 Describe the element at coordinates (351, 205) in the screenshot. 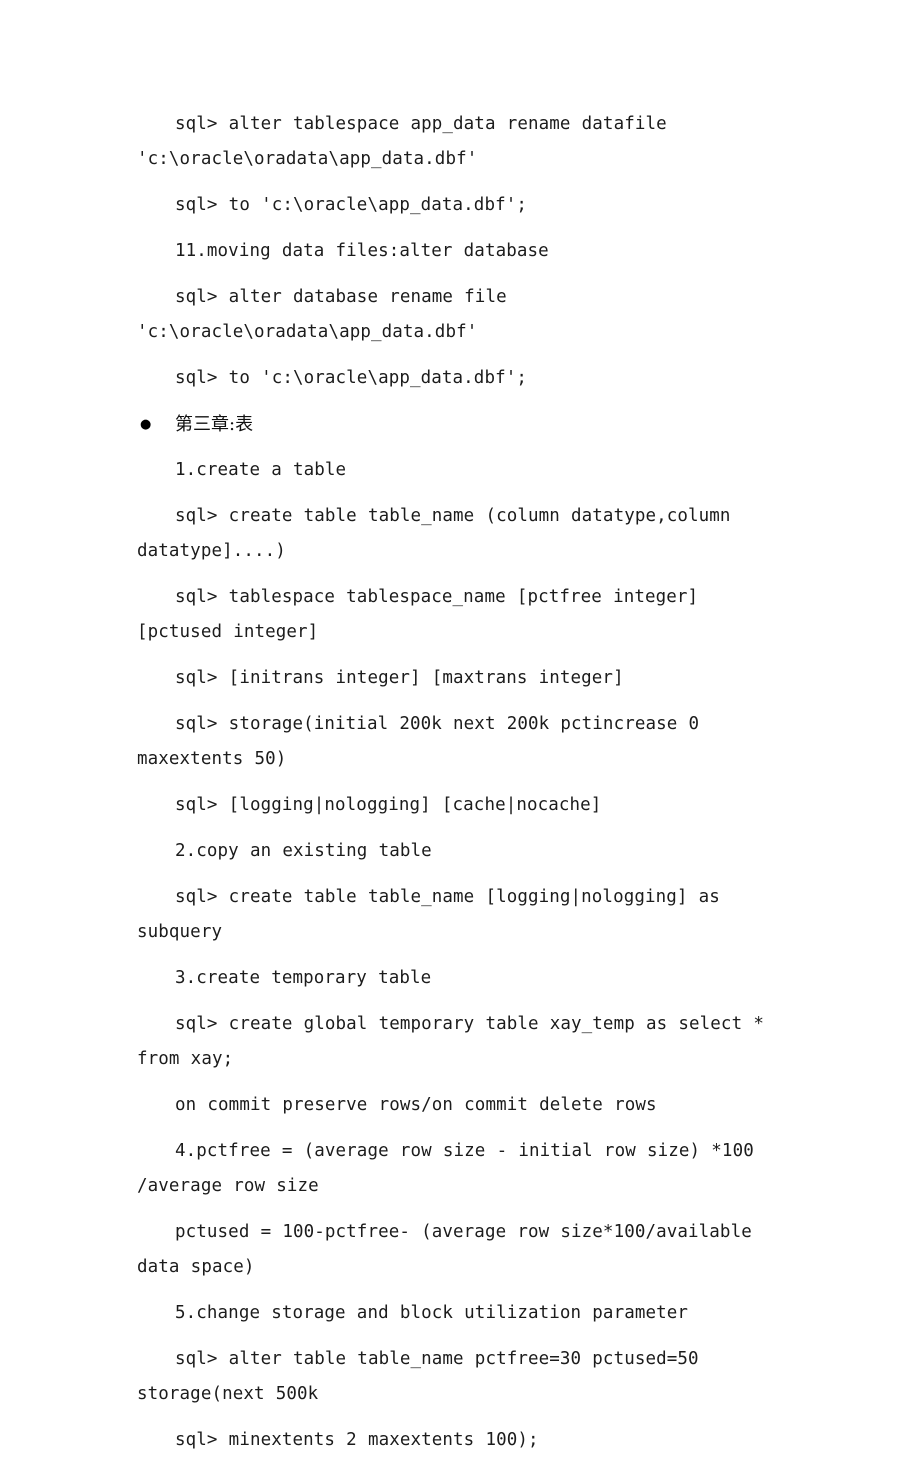

I see `line-to-app-data-dbf-1: sql> to 'c:\oracle\app_data.dbf';` at that location.